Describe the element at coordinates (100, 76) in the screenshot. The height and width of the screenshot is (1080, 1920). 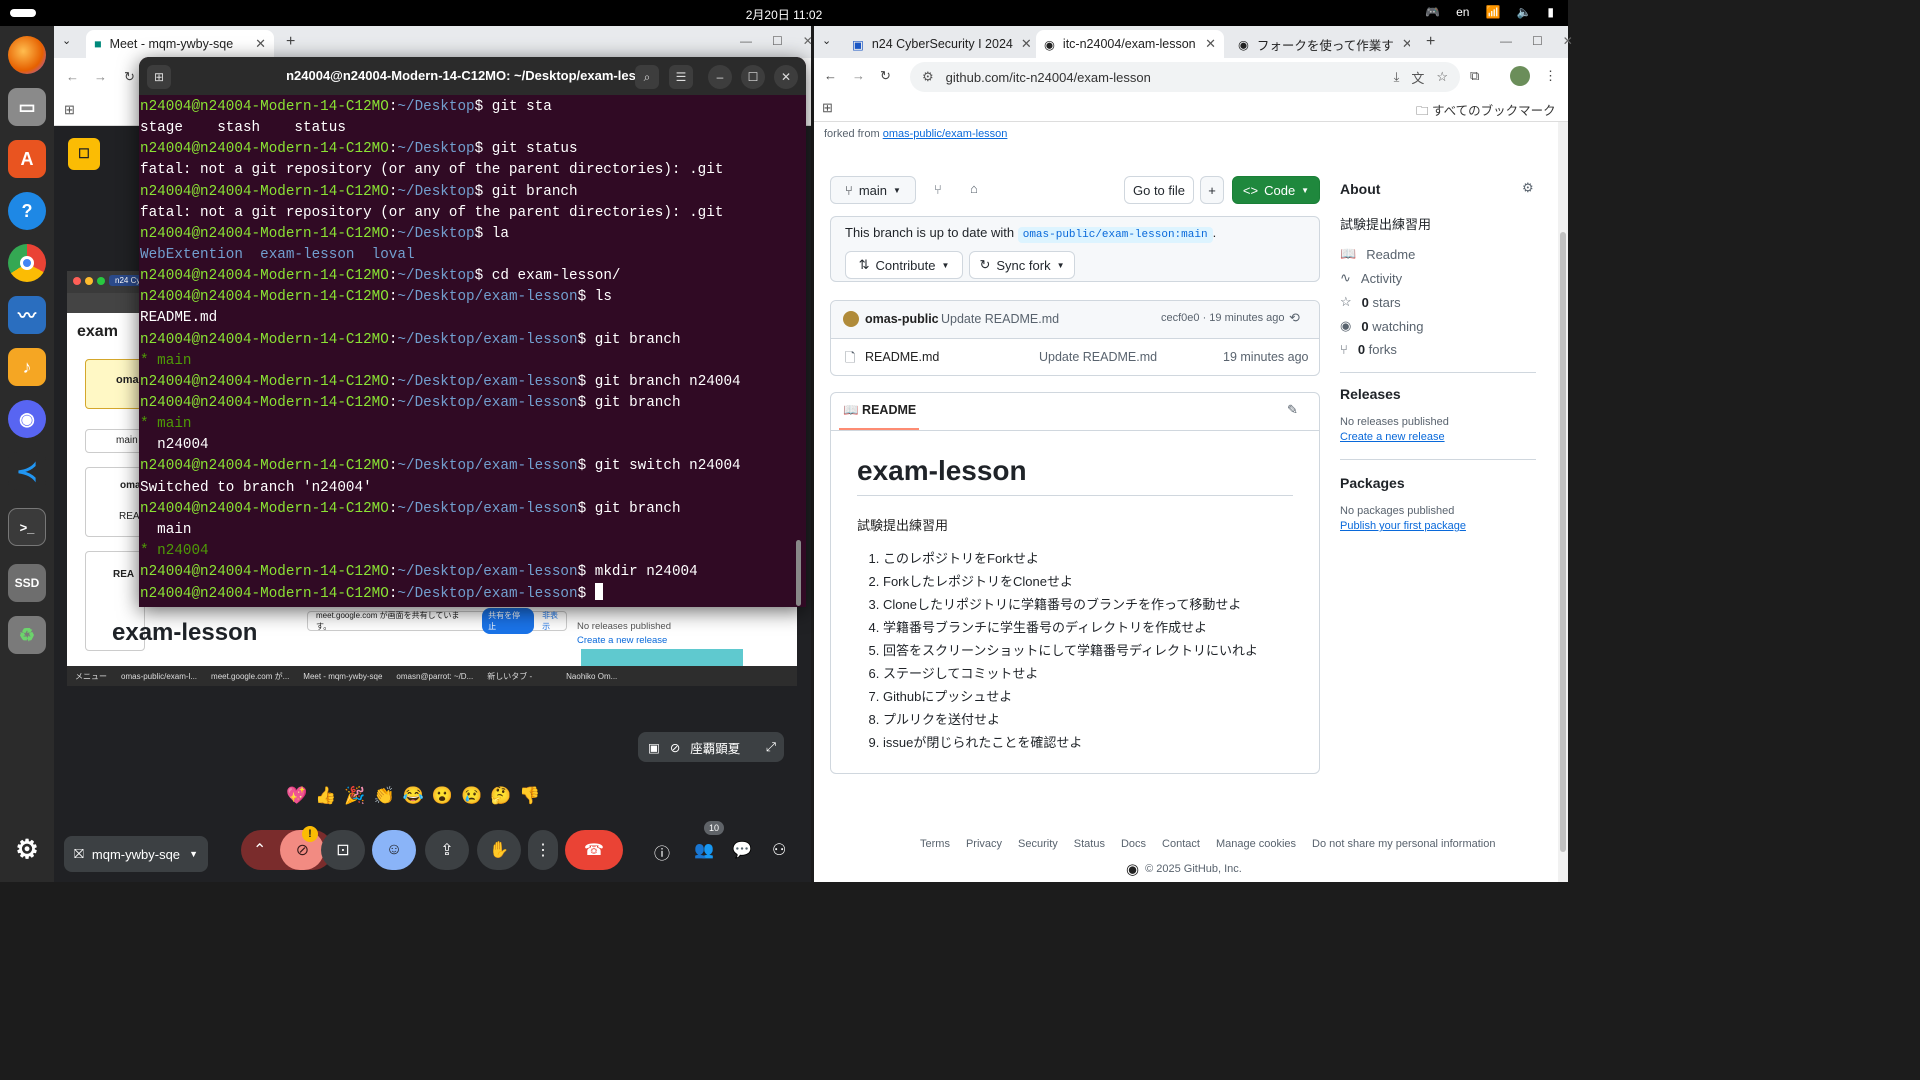
I see `forward-icon: →` at that location.